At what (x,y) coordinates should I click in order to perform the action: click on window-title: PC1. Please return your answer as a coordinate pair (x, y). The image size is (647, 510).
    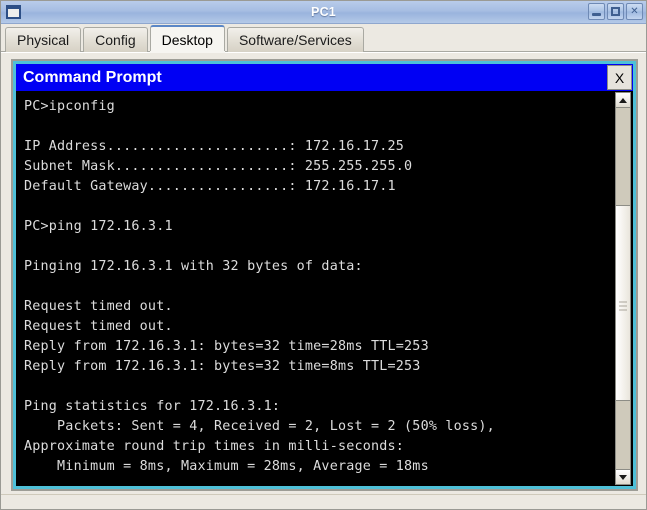
    Looking at the image, I should click on (323, 12).